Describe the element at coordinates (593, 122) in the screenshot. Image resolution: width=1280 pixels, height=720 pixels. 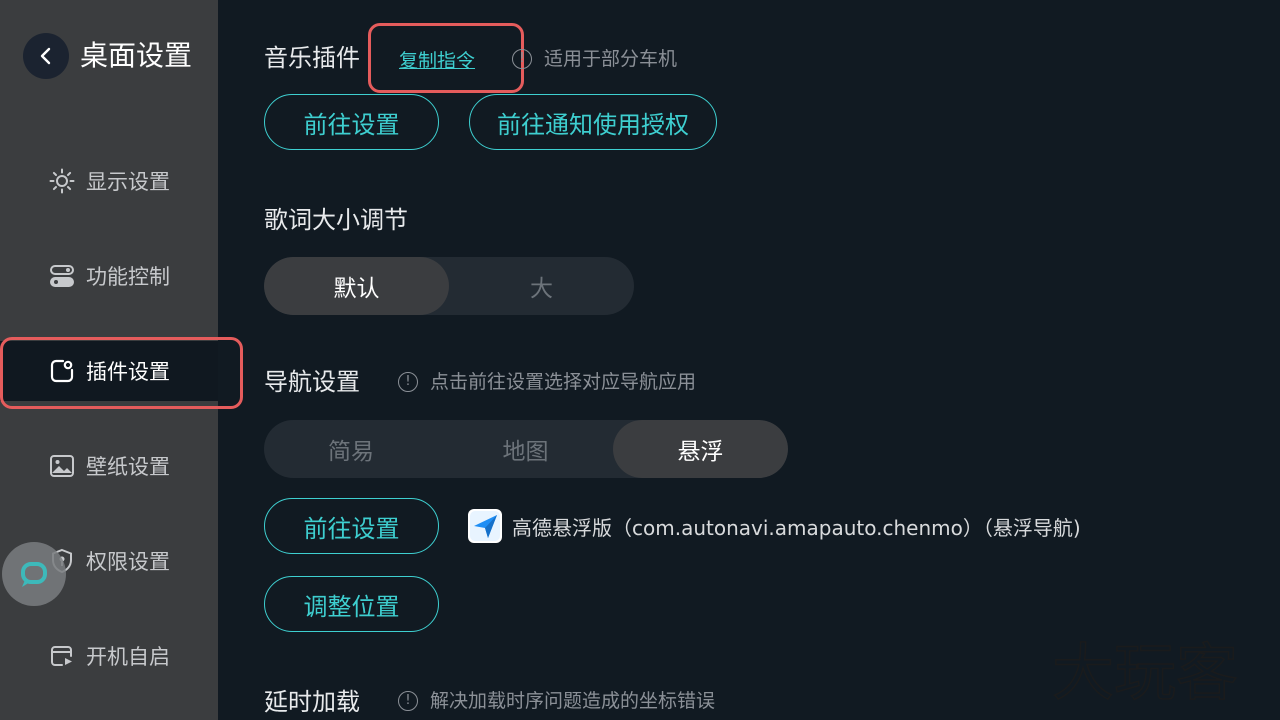
I see `notification-access-button: 前往通知使用授权` at that location.